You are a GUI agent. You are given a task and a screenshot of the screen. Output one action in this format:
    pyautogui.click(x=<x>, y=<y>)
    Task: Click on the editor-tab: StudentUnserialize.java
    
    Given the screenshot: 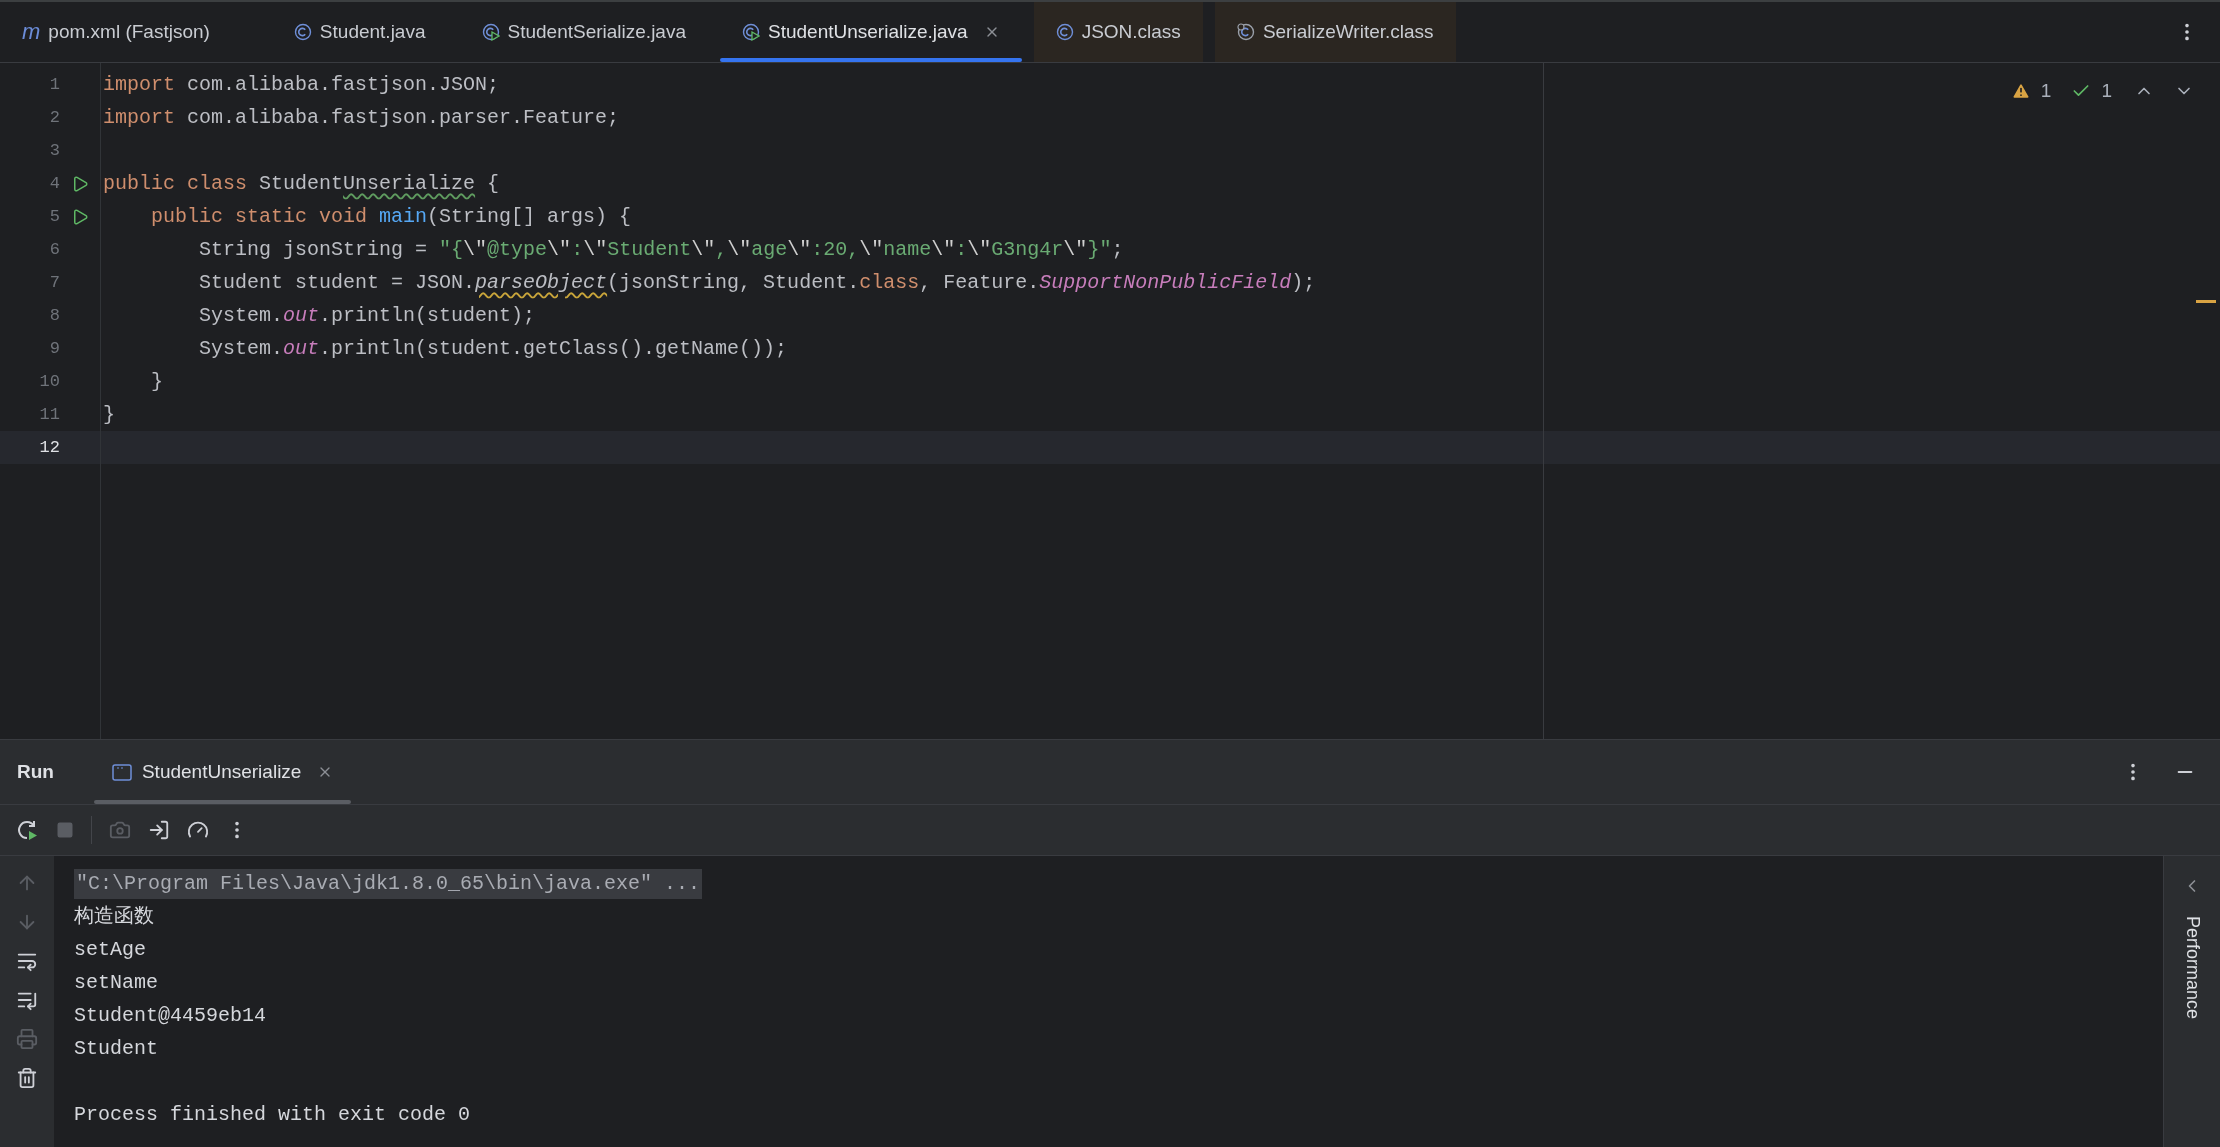 What is the action you would take?
    pyautogui.click(x=871, y=32)
    